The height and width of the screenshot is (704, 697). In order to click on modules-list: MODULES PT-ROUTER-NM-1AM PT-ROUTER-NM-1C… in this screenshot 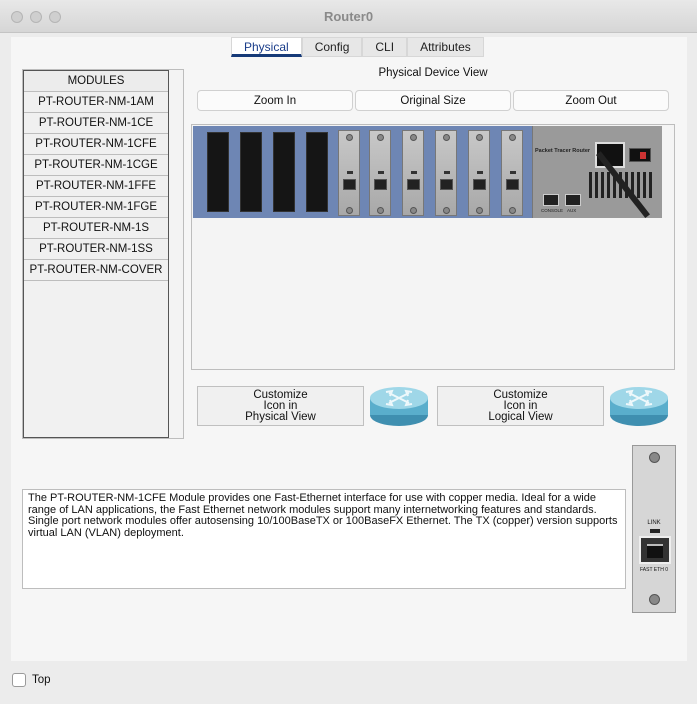, I will do `click(96, 254)`.